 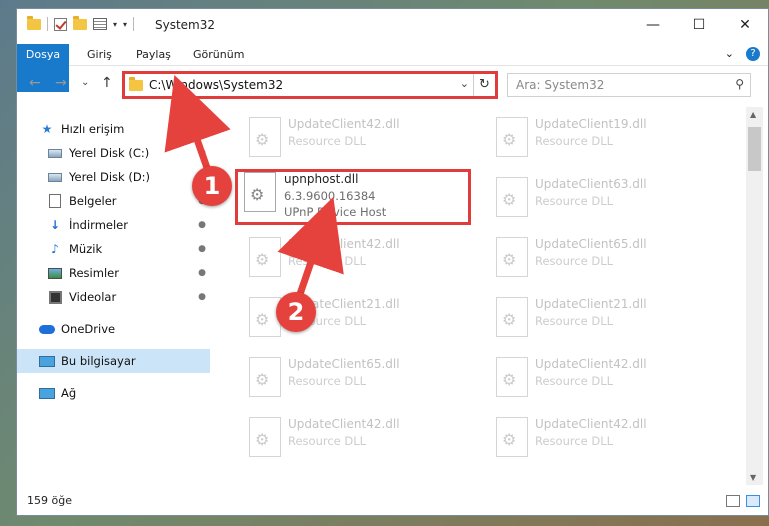 I want to click on nav-item-label: Yerel Disk (C:), so click(x=109, y=153).